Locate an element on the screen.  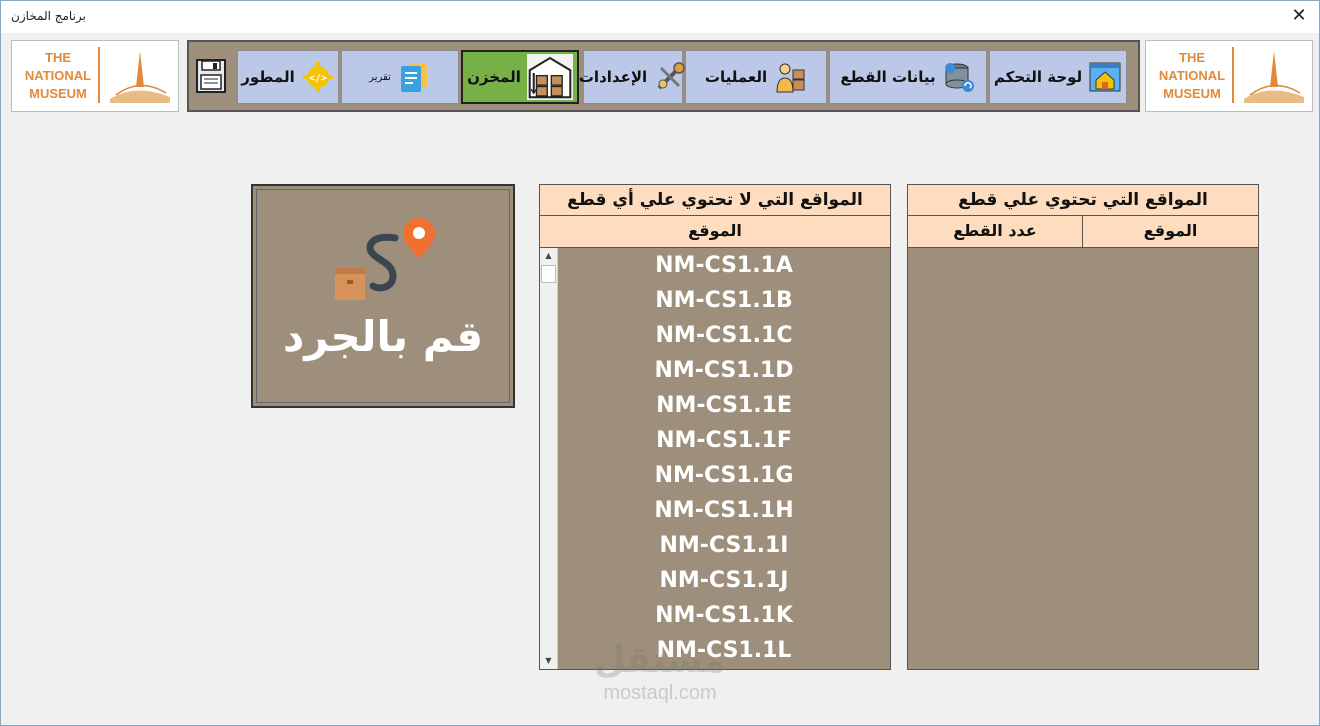
list-item: NM-CS1.1G is located at coordinates (724, 475).